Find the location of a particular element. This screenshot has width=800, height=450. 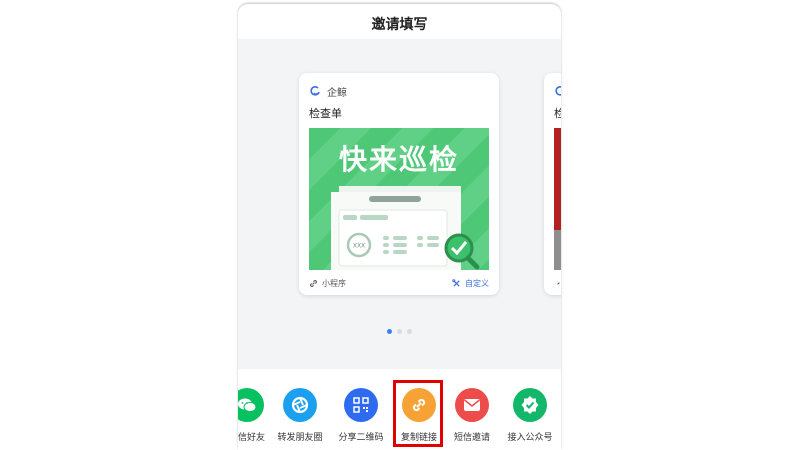

share-official-label: 接入公众号 is located at coordinates (530, 438).